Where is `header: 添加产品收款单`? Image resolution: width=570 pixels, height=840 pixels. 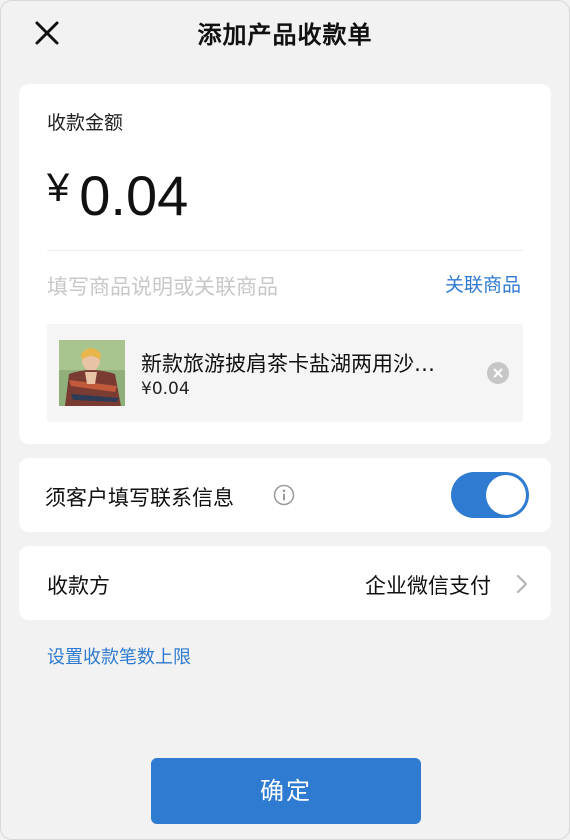
header: 添加产品收款单 is located at coordinates (285, 33).